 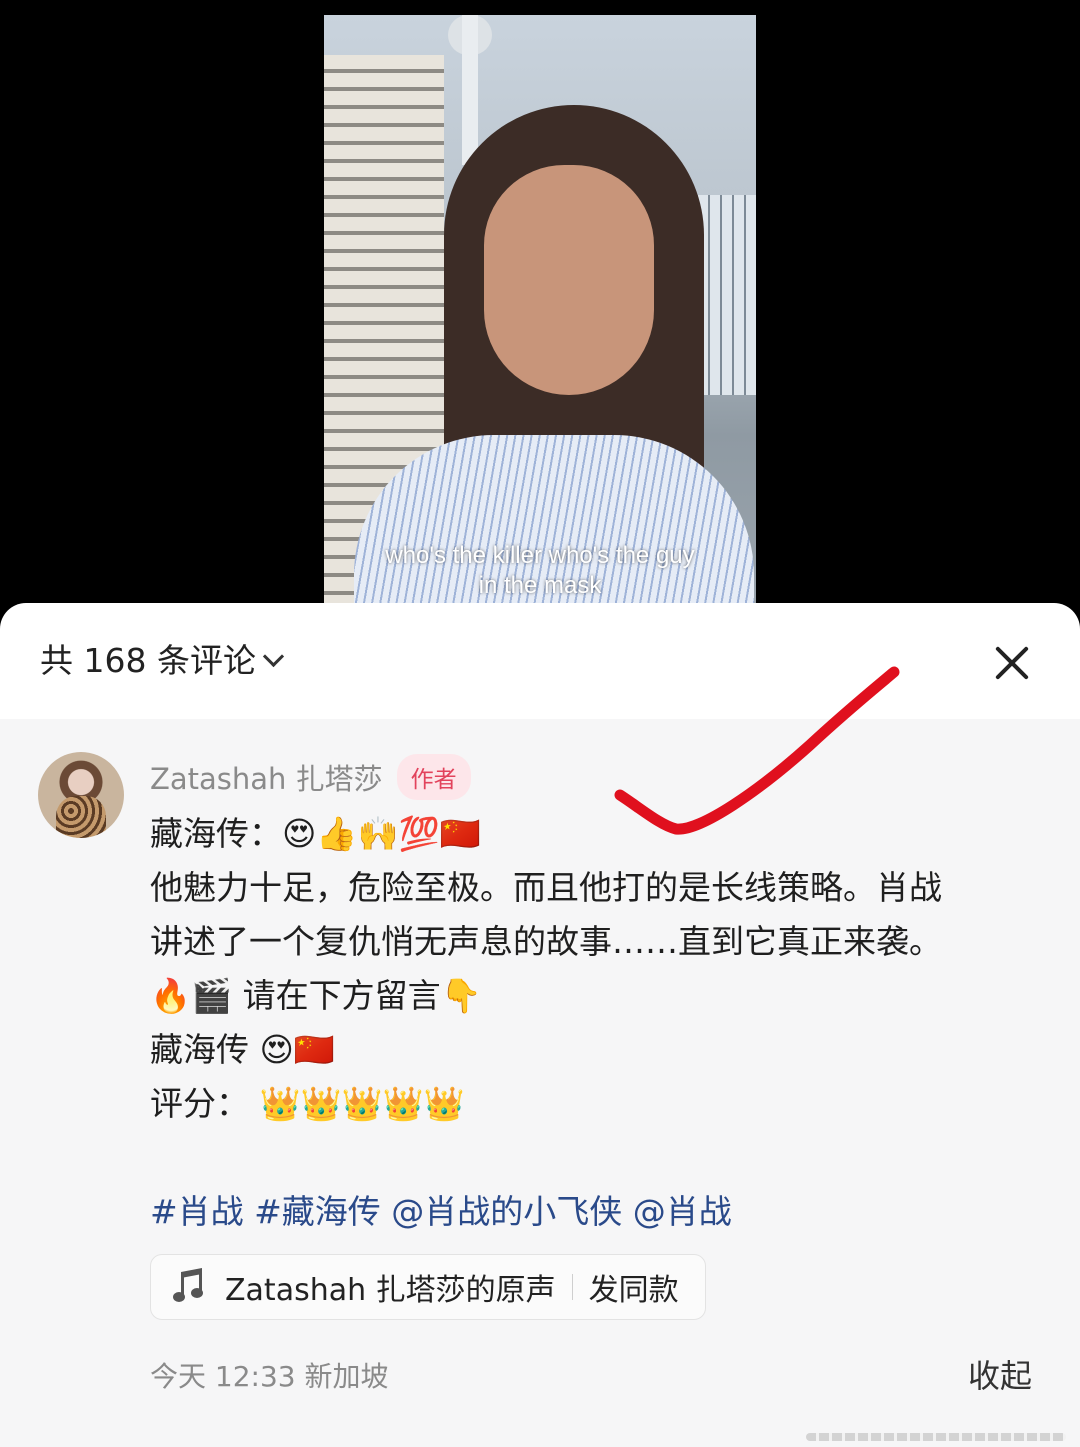 What do you see at coordinates (546, 941) in the screenshot?
I see `comment-line: 讲述了一个复仇悄无声息的故事……直到它真正来袭。` at bounding box center [546, 941].